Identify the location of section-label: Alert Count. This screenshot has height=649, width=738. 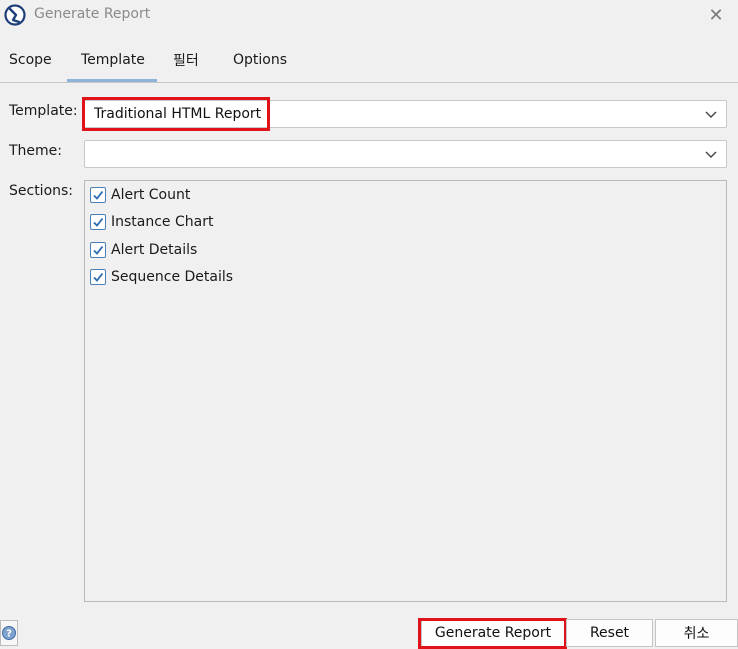
(151, 195).